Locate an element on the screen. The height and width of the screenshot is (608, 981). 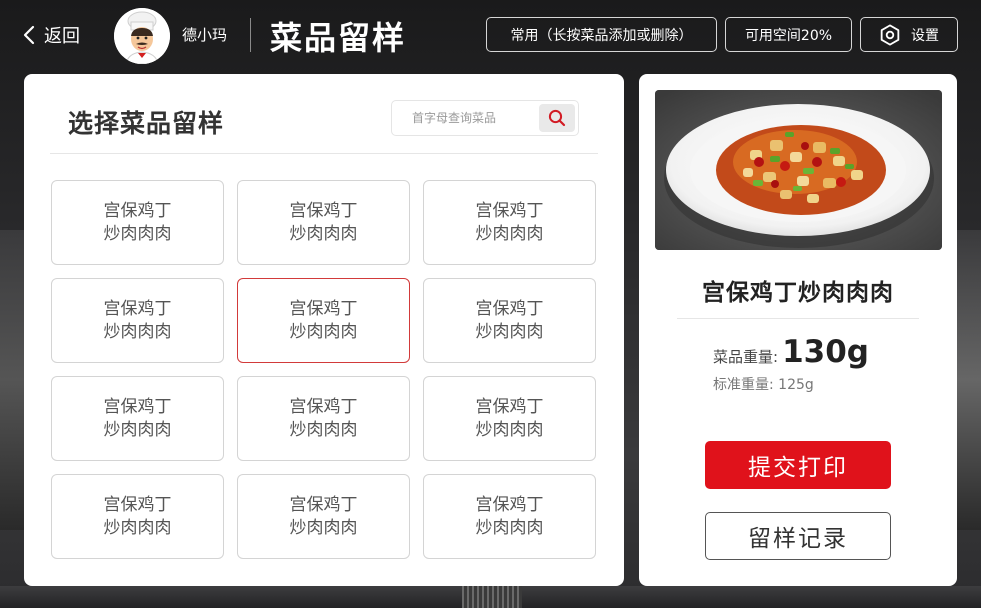
weight-label: 菜品重量: is located at coordinates (746, 357).